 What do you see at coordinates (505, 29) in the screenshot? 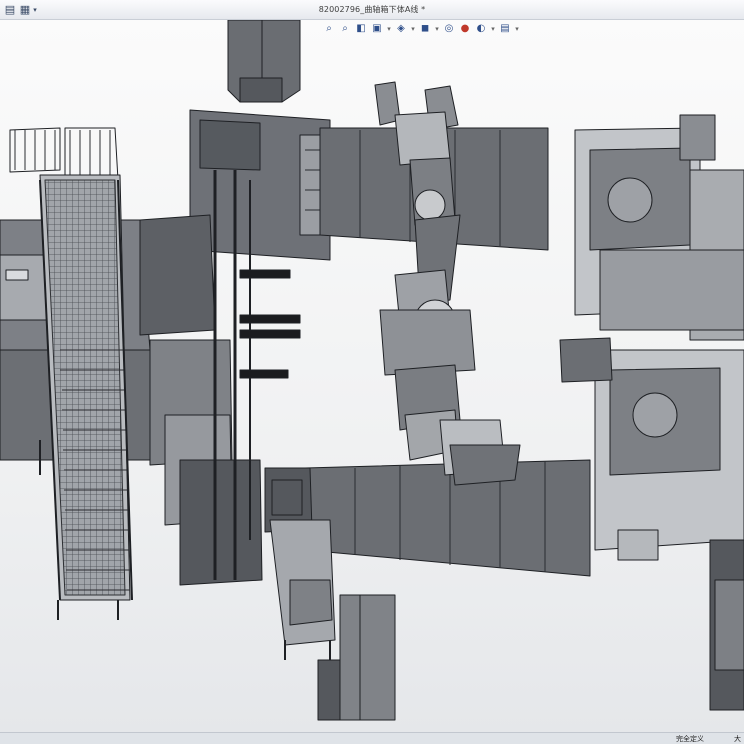
I see `view-settings-icon: ▤` at bounding box center [505, 29].